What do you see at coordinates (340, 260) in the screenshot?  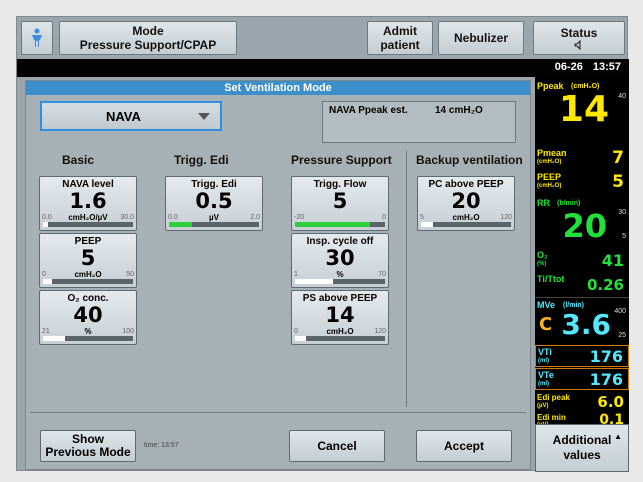 I see `param-insp-cycle-off: Insp. cycle off 30% 1 70` at bounding box center [340, 260].